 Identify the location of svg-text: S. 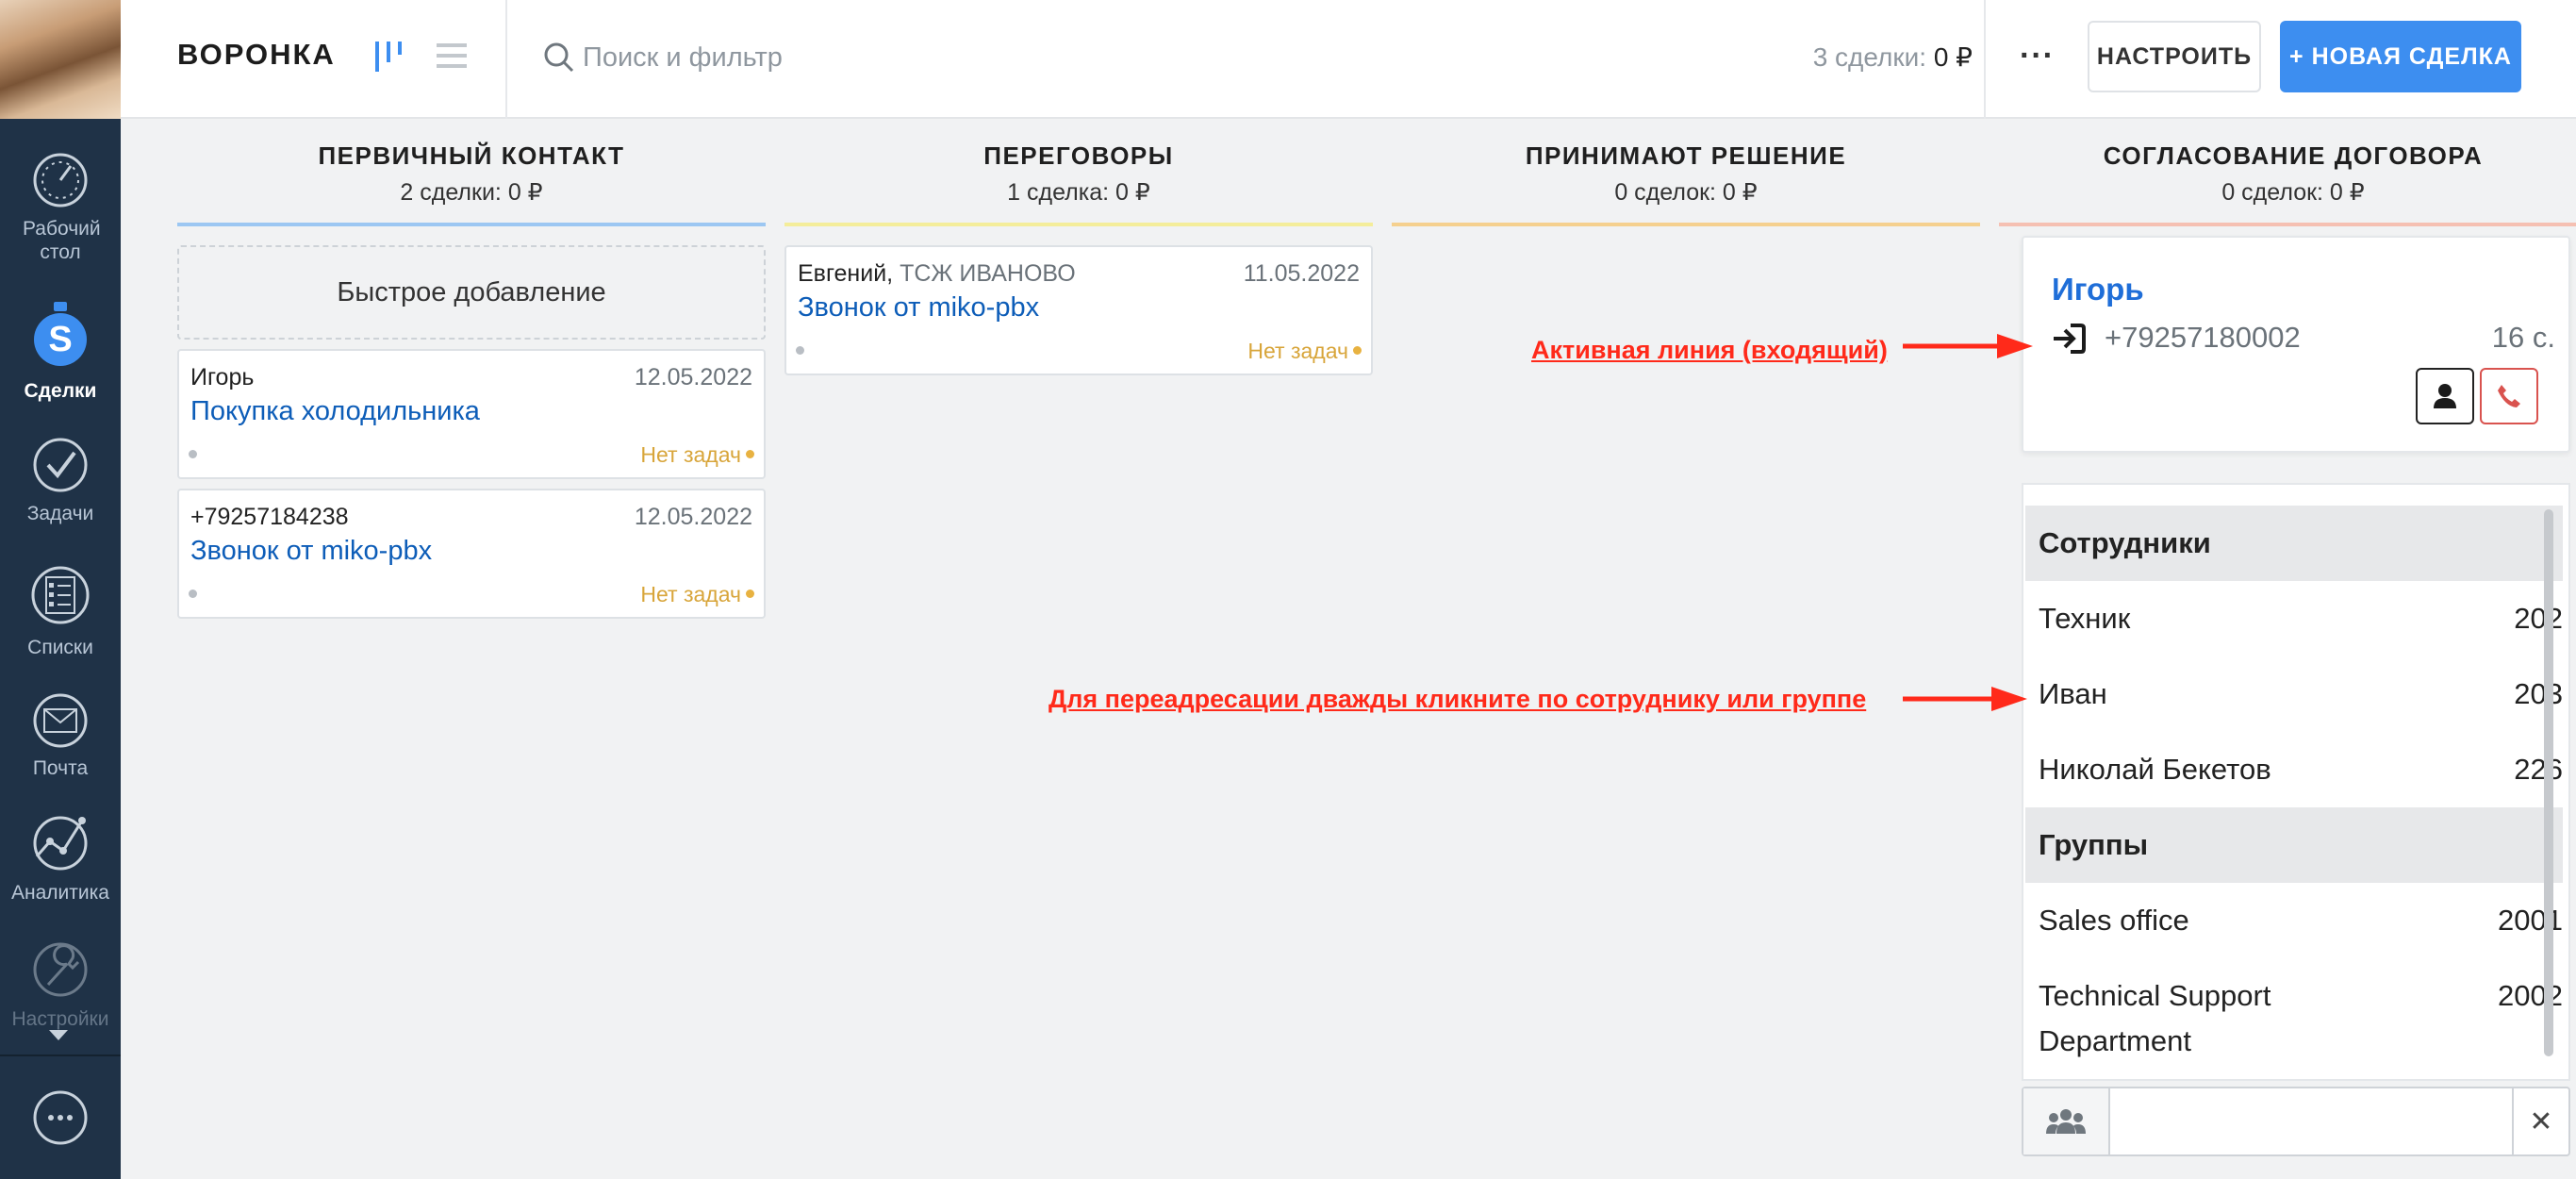
(60, 340).